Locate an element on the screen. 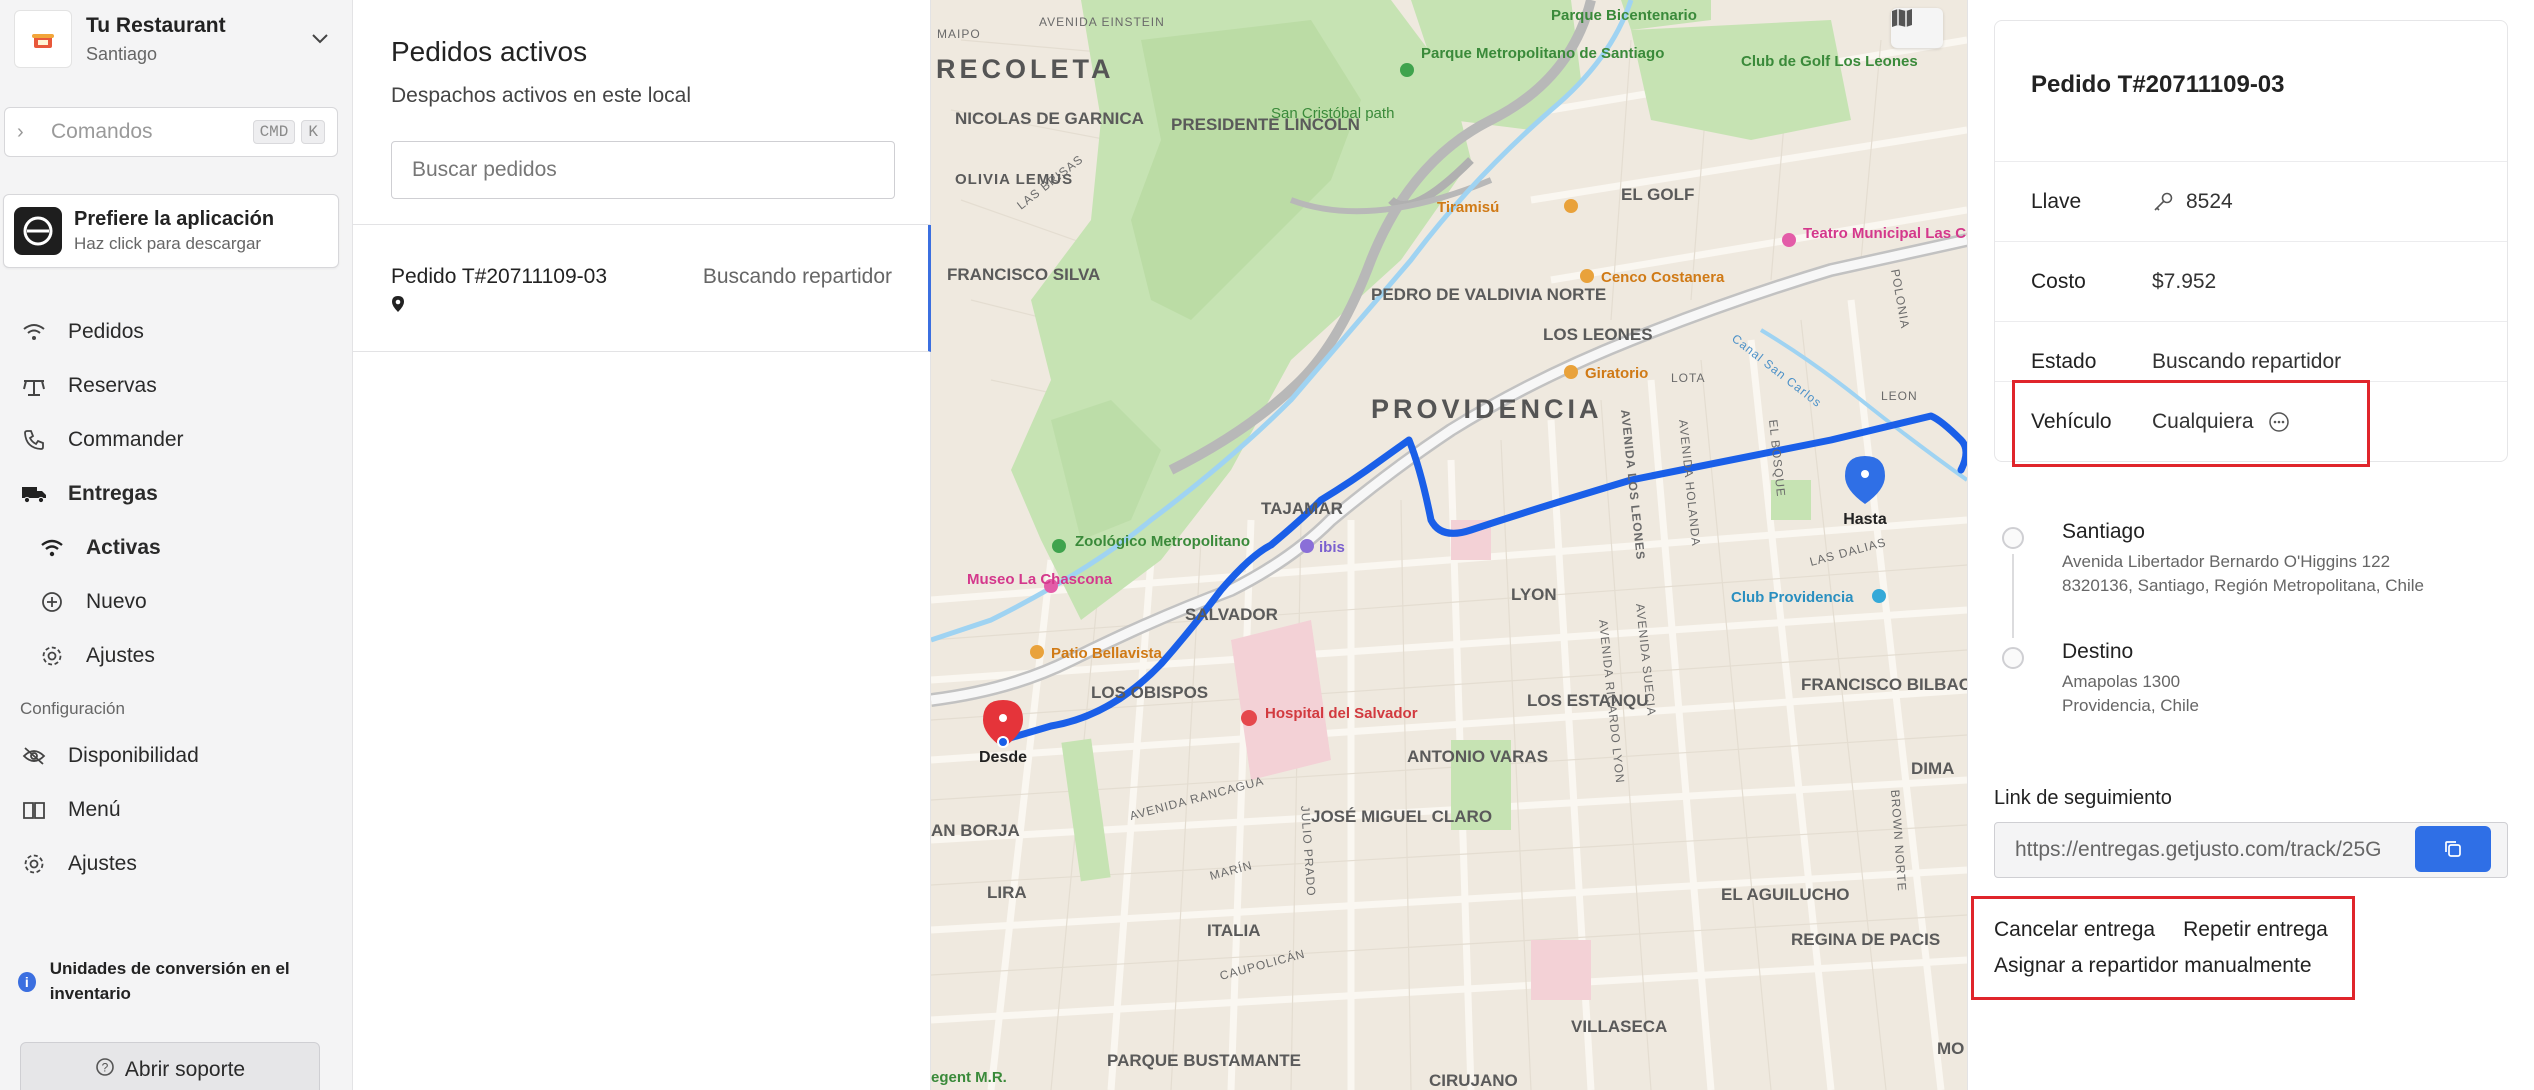 Image resolution: width=2534 pixels, height=1090 pixels. map-label-lota: LOTA is located at coordinates (1688, 378).